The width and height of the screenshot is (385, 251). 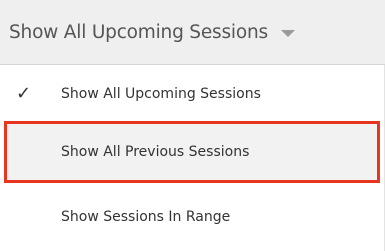 I want to click on selected-filter-label: Show All Upcoming Sessions, so click(x=138, y=32).